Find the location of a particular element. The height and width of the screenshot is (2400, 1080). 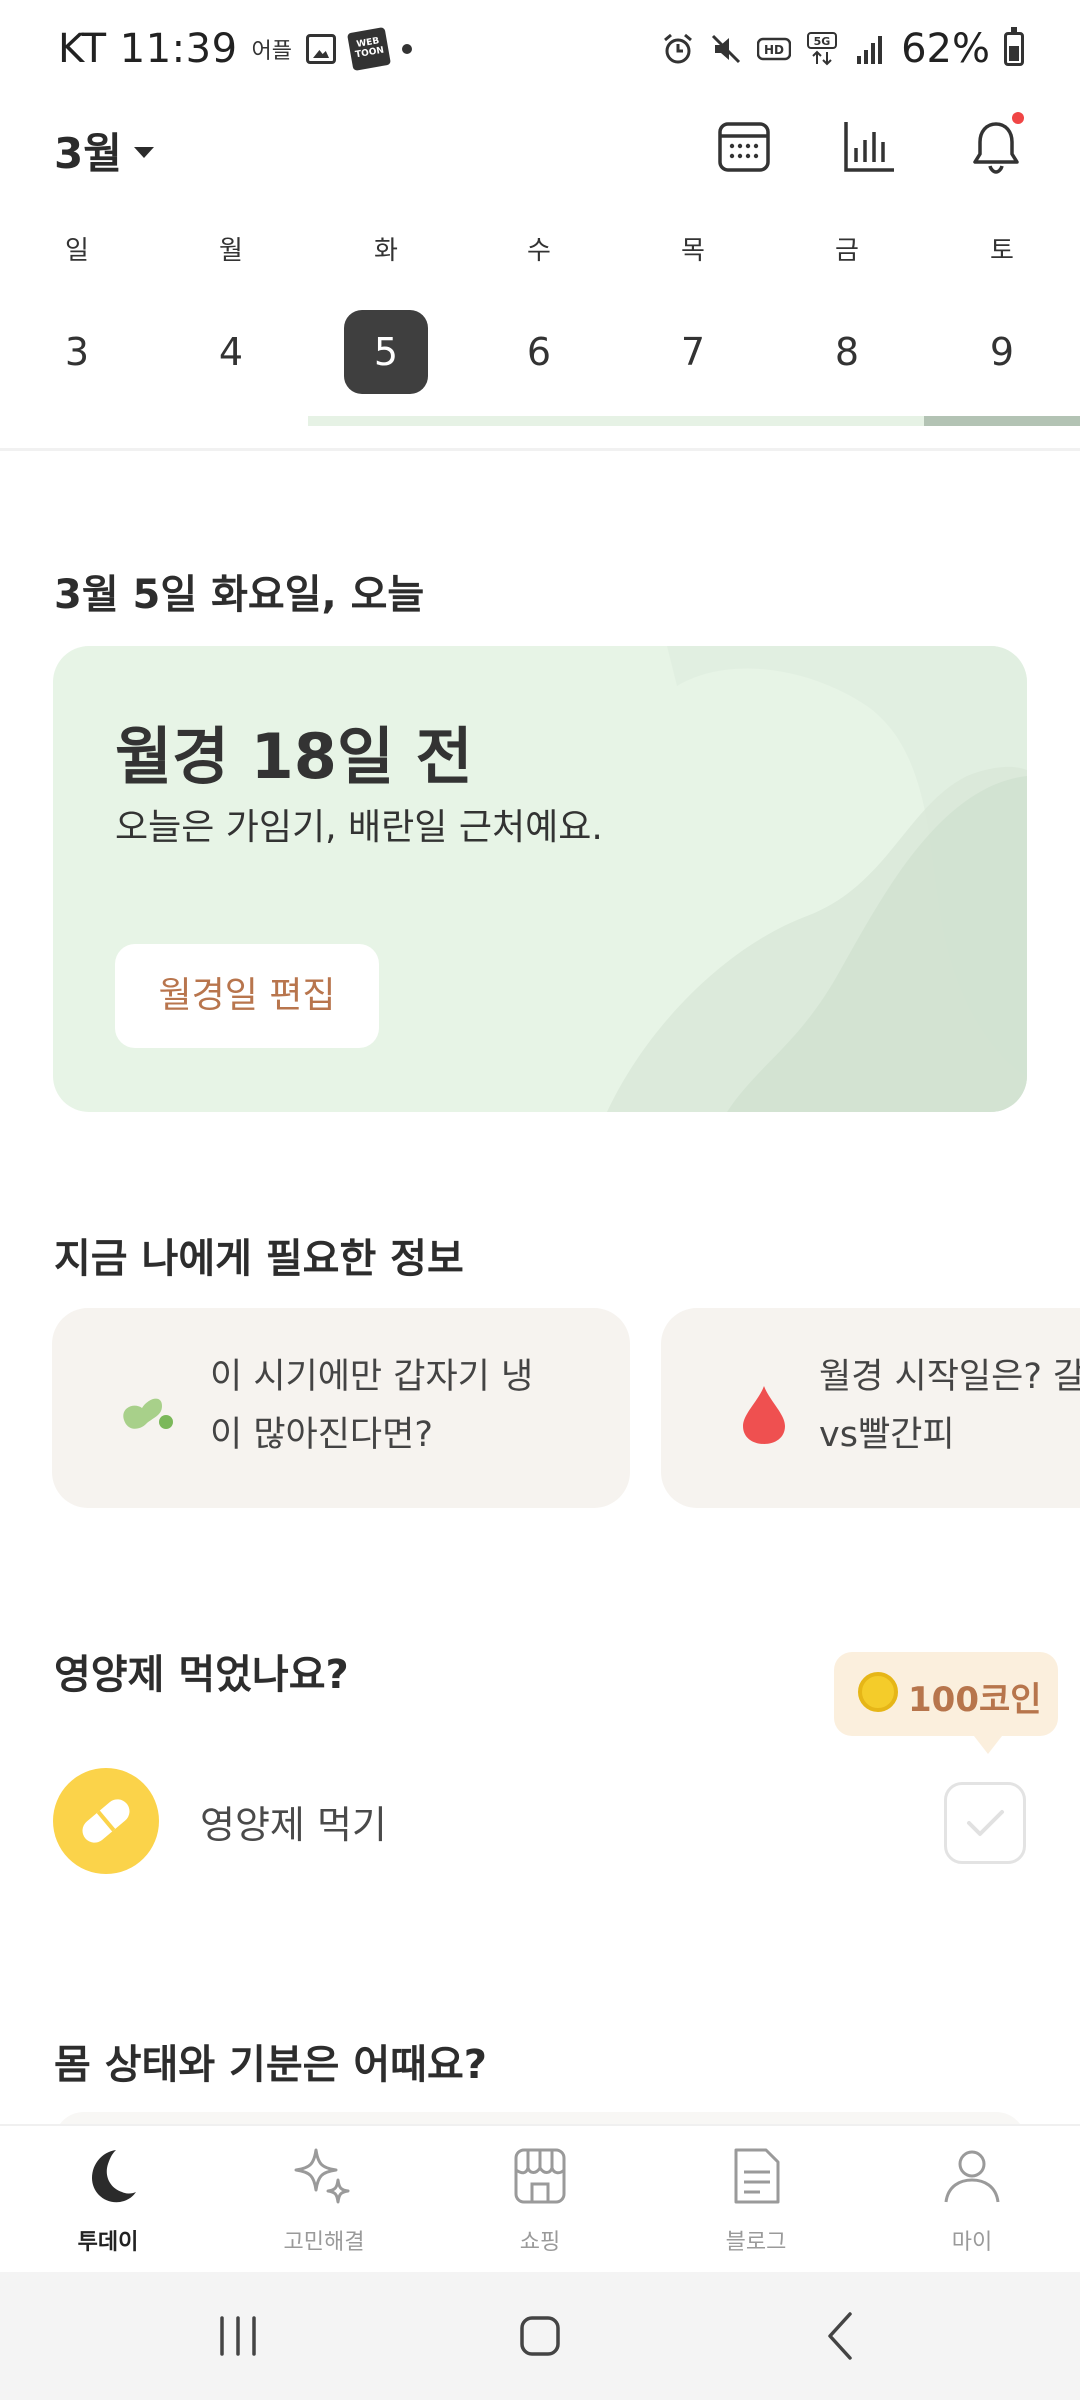

check-icon is located at coordinates (985, 1823).